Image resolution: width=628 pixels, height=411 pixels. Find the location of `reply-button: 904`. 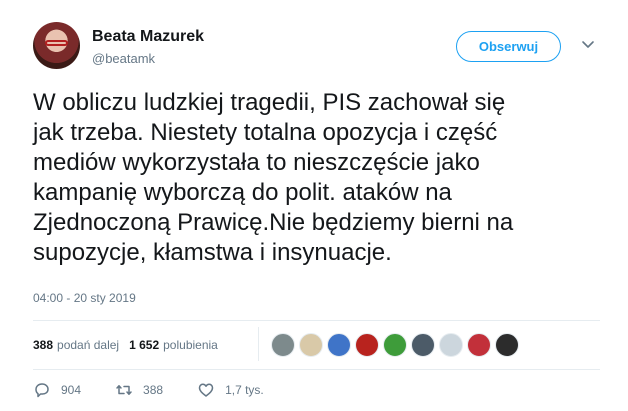

reply-button: 904 is located at coordinates (57, 390).